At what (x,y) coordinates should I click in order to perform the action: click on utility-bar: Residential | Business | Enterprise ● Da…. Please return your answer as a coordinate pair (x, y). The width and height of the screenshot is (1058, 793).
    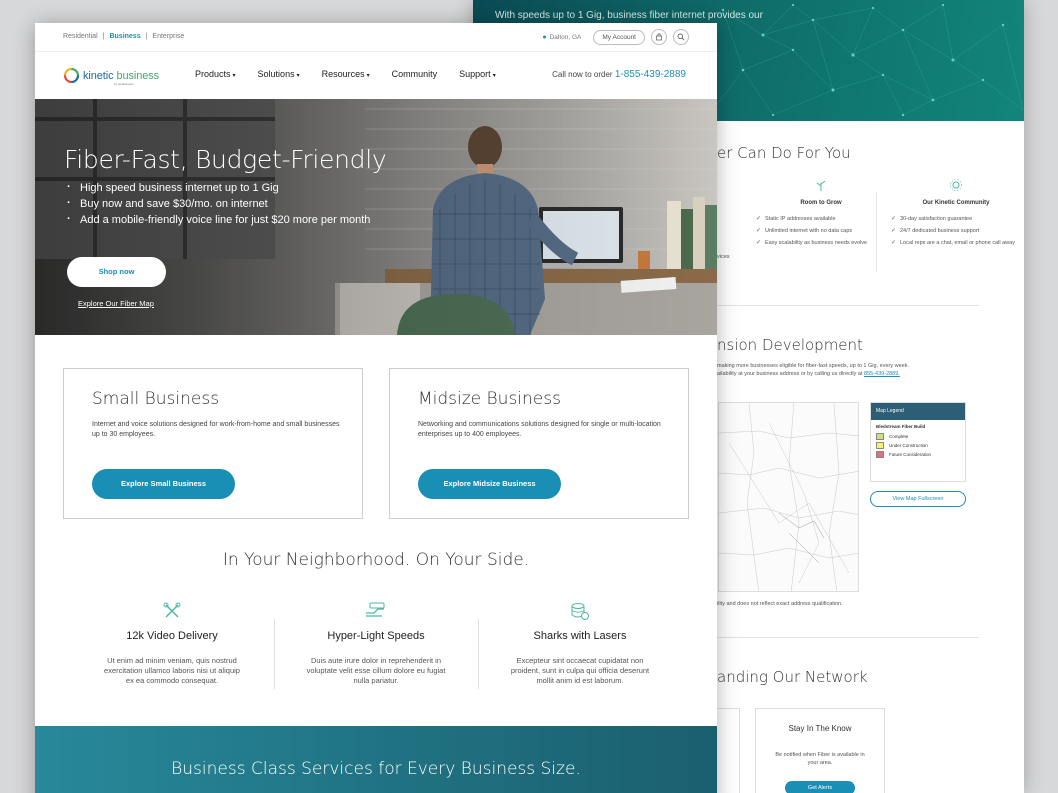
    Looking at the image, I should click on (376, 37).